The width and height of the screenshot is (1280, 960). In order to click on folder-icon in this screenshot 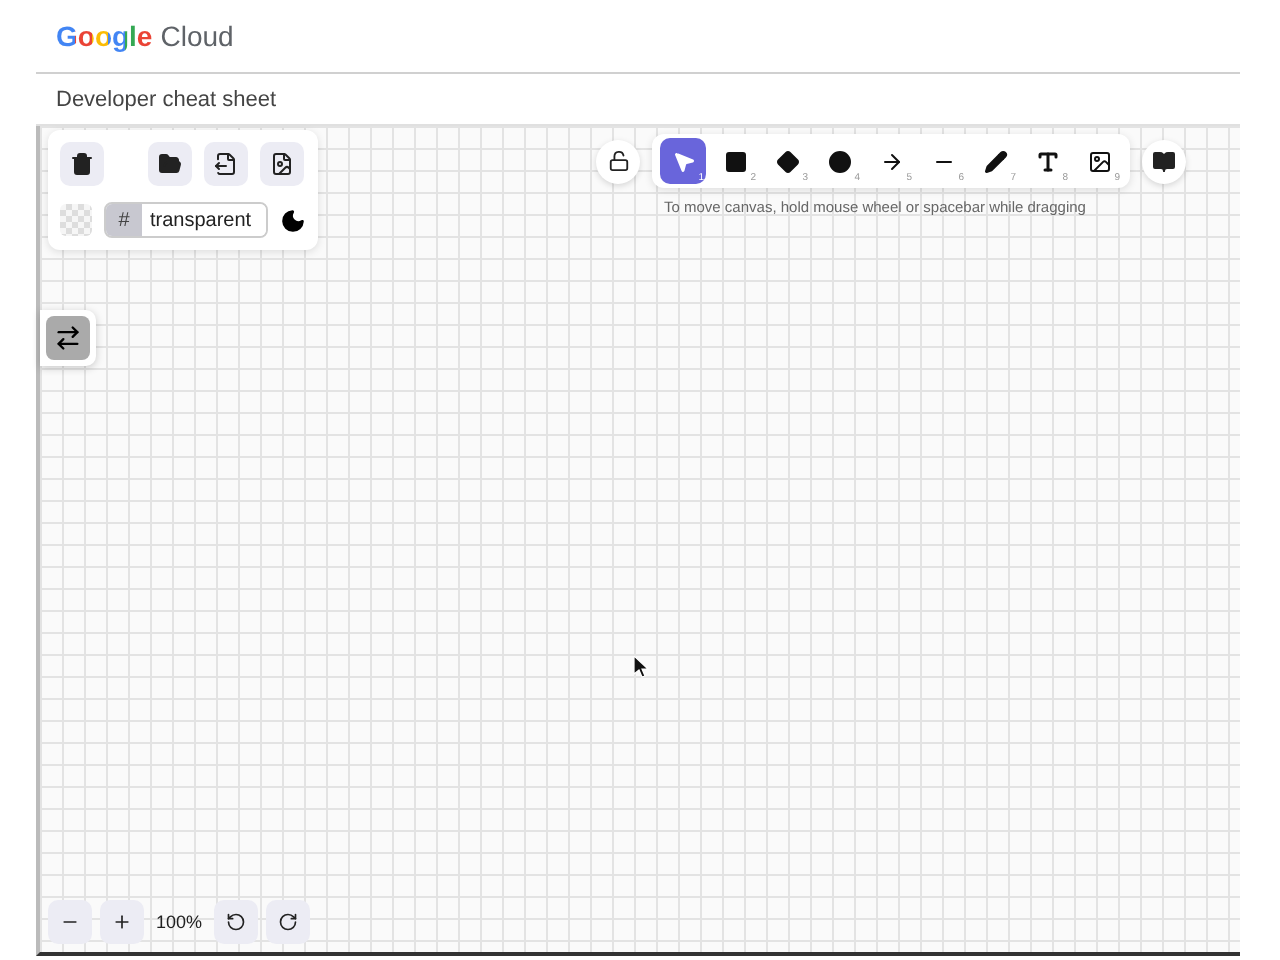, I will do `click(170, 164)`.